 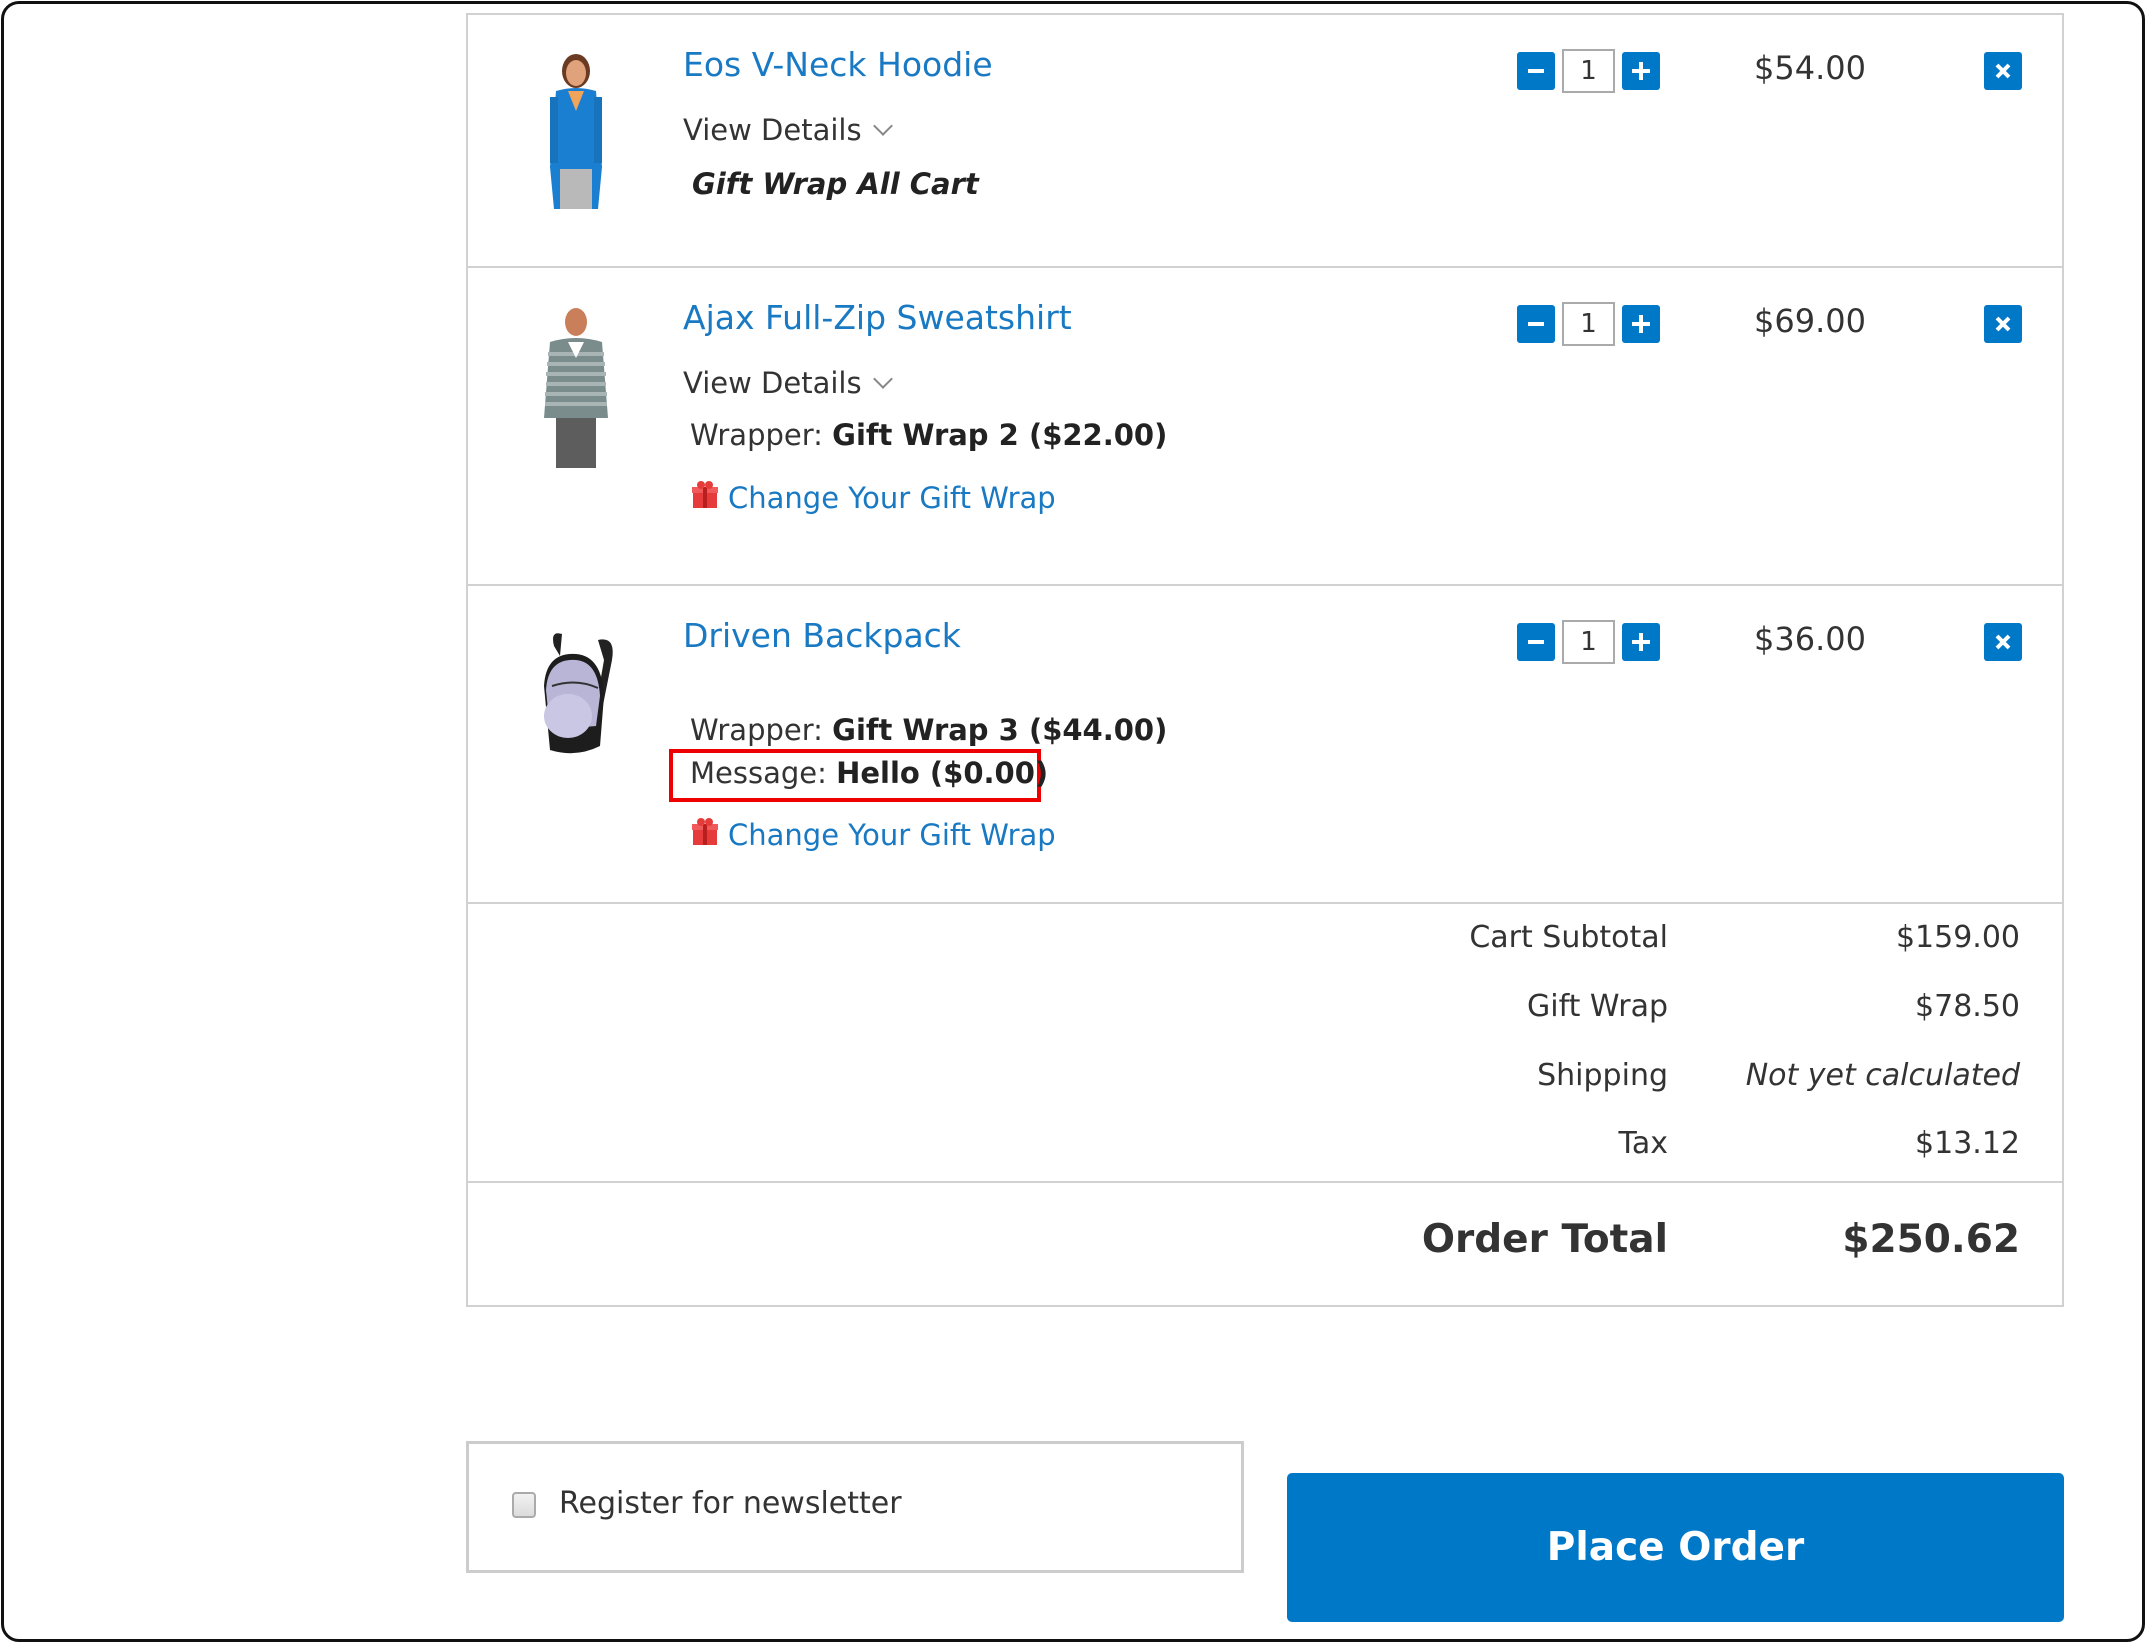 What do you see at coordinates (942, 773) in the screenshot?
I see `message-value: Hello ($0.00)` at bounding box center [942, 773].